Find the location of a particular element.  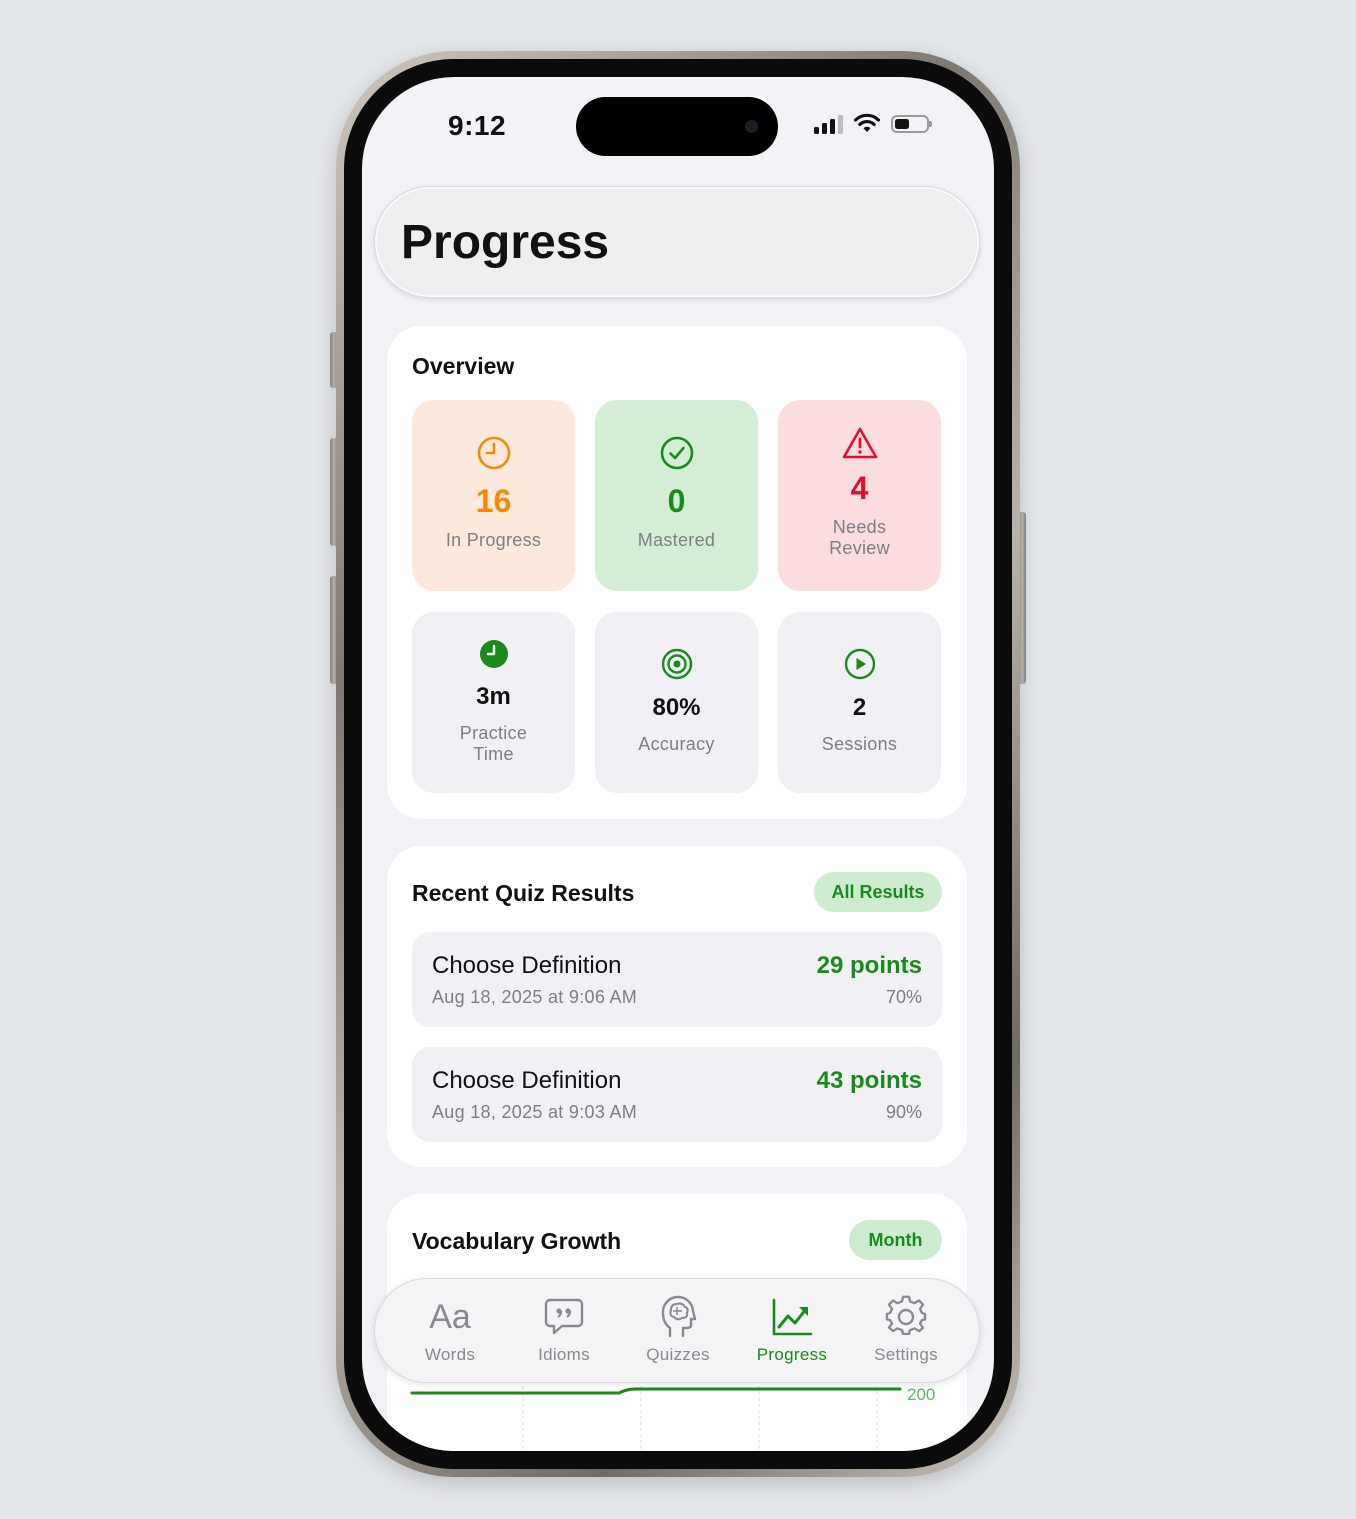

stat-in-progress: 16 In Progress is located at coordinates (493, 495).